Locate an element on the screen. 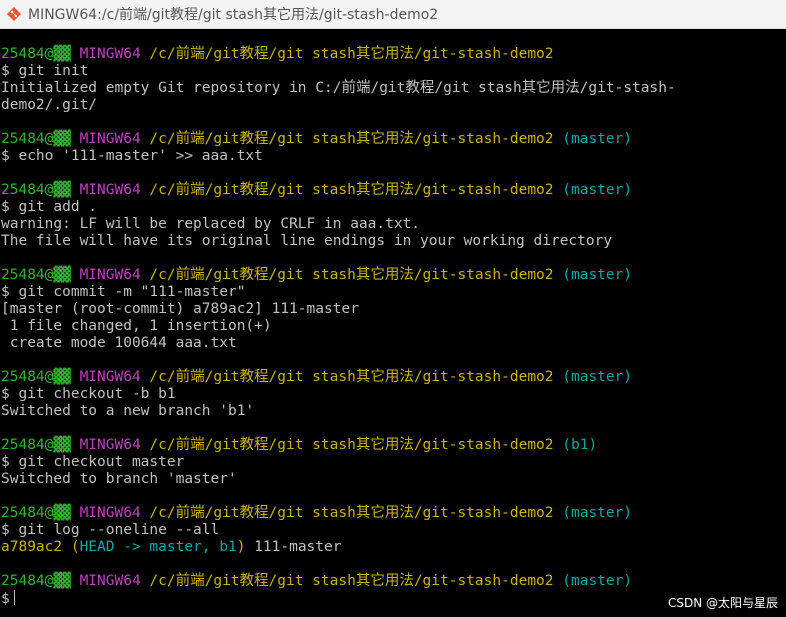 This screenshot has height=617, width=786. command-line: $ echo '111-master' >> aaa.txt is located at coordinates (338, 156).